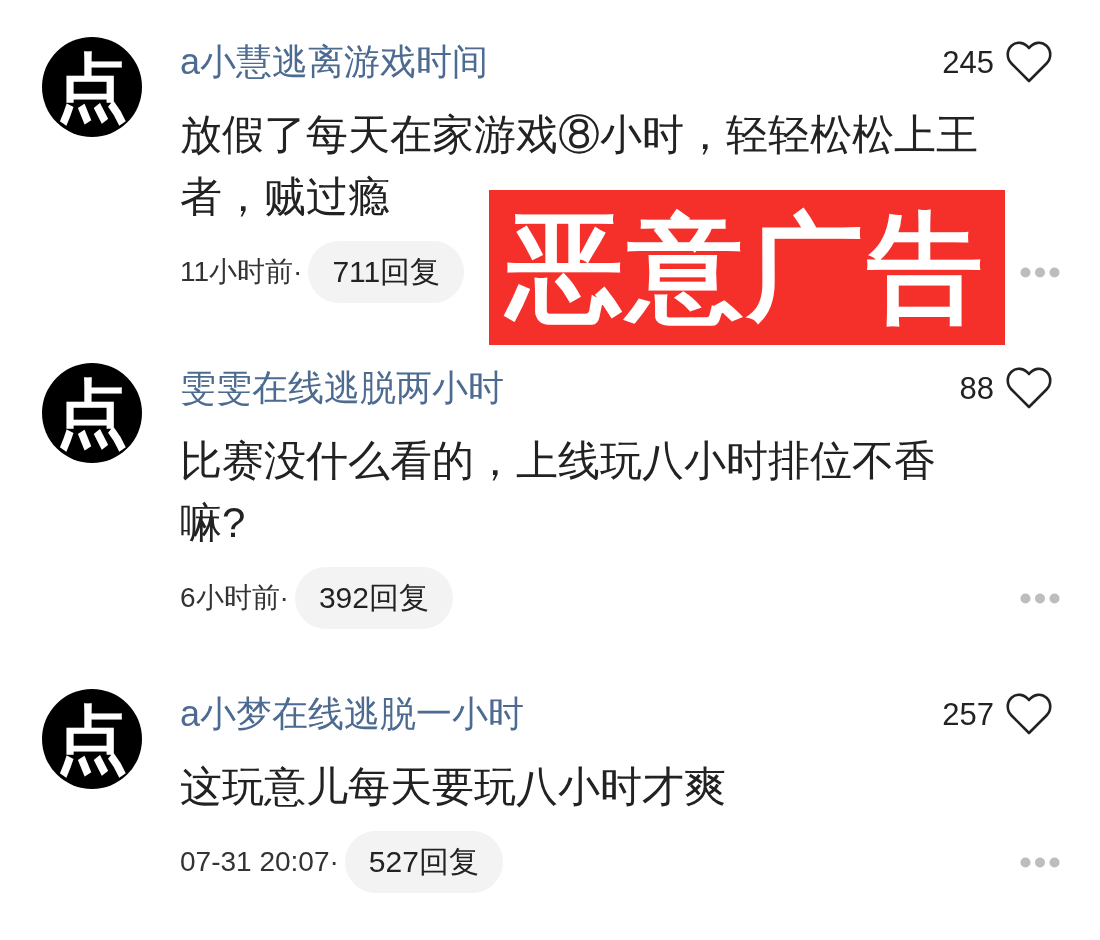 The width and height of the screenshot is (1100, 940). I want to click on username-link: 雯雯在线逃脱两小时, so click(342, 388).